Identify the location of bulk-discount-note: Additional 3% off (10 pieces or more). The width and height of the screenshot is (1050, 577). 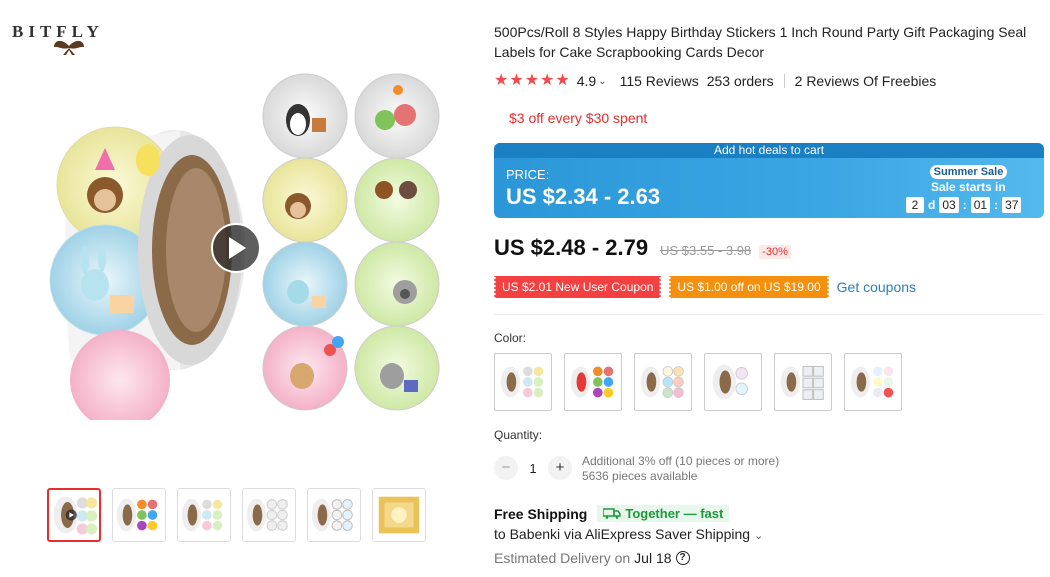
(681, 461).